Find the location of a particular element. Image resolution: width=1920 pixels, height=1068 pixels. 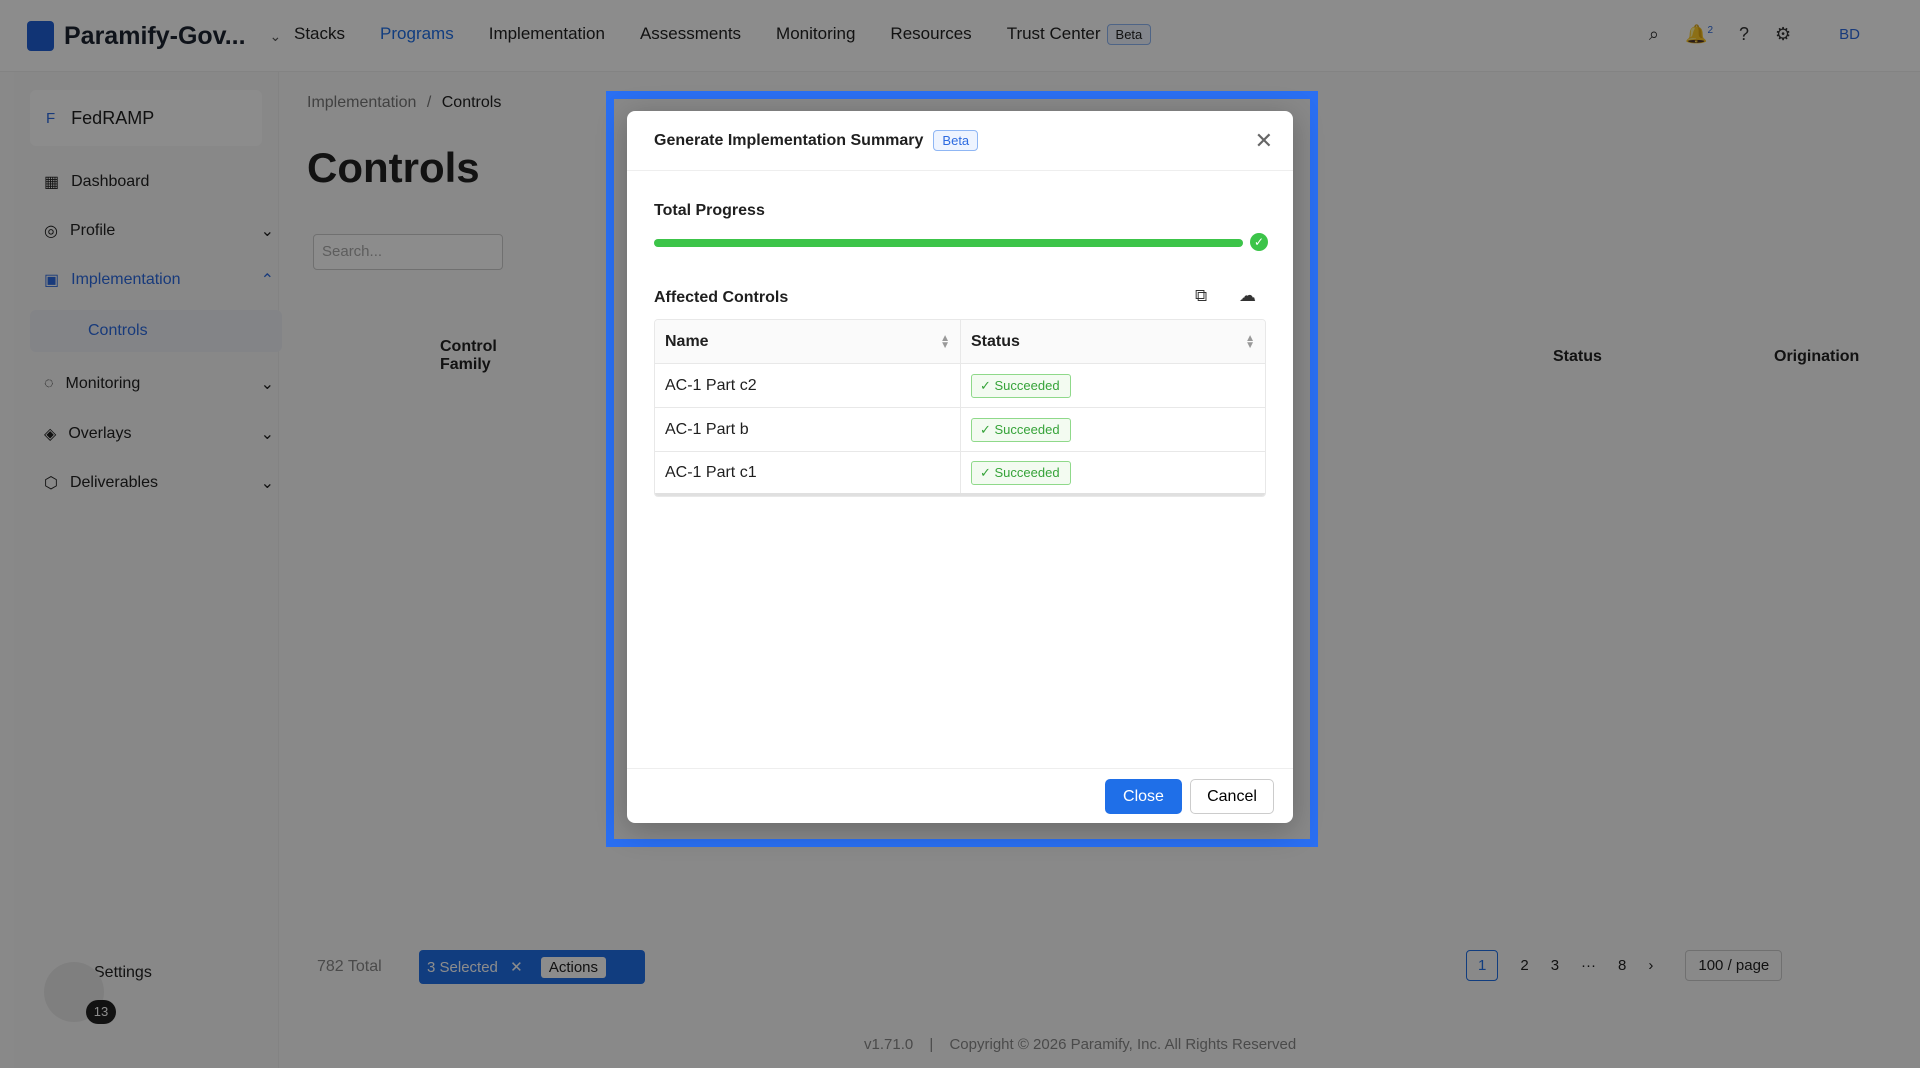

row-name: AC-1 Part c1 is located at coordinates (808, 472).